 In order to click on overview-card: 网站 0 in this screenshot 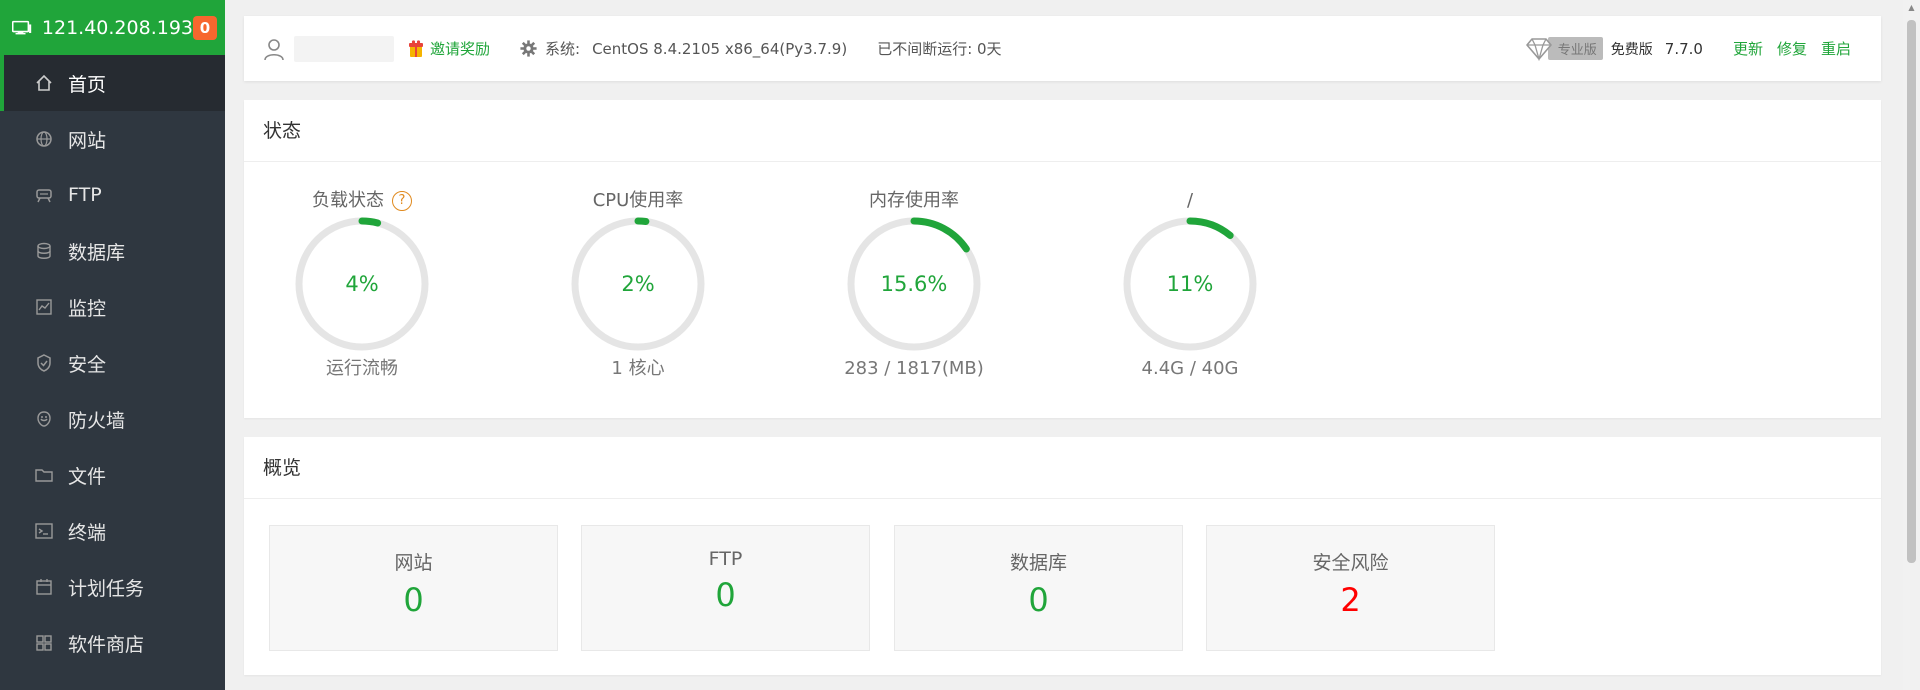, I will do `click(413, 588)`.